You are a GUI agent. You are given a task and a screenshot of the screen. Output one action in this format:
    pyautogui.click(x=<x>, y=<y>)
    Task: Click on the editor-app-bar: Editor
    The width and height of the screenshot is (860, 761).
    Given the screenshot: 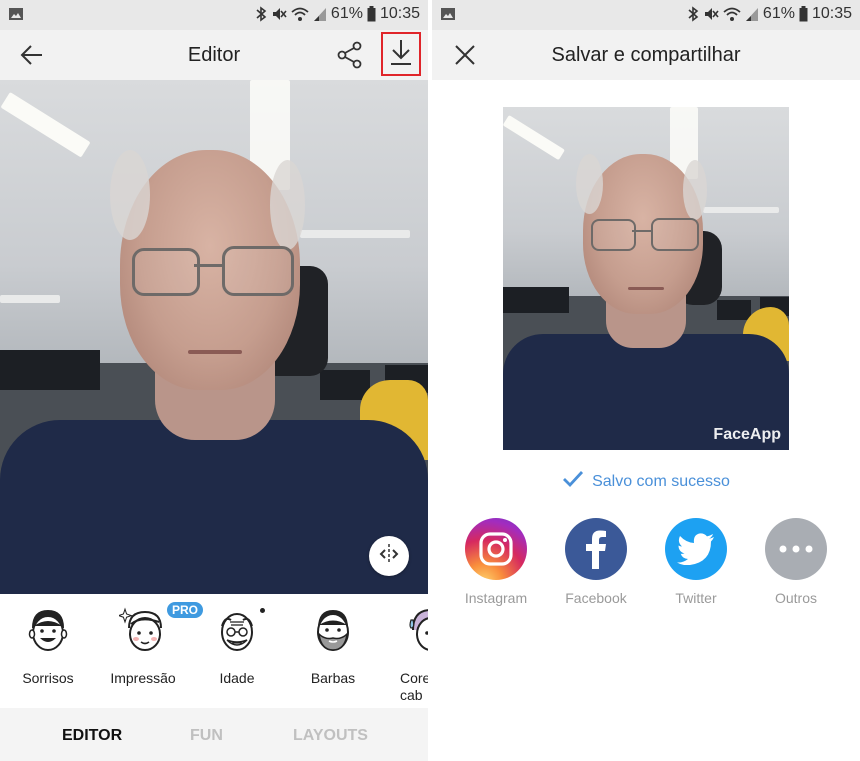 What is the action you would take?
    pyautogui.click(x=214, y=55)
    